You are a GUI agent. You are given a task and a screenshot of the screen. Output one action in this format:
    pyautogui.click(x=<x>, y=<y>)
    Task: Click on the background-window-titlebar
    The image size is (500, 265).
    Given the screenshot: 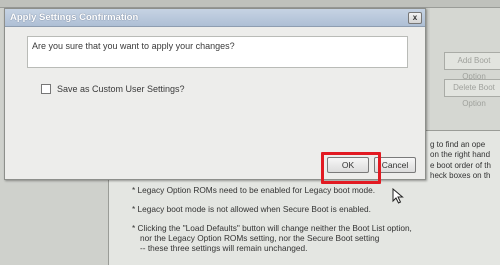 What is the action you would take?
    pyautogui.click(x=250, y=4)
    